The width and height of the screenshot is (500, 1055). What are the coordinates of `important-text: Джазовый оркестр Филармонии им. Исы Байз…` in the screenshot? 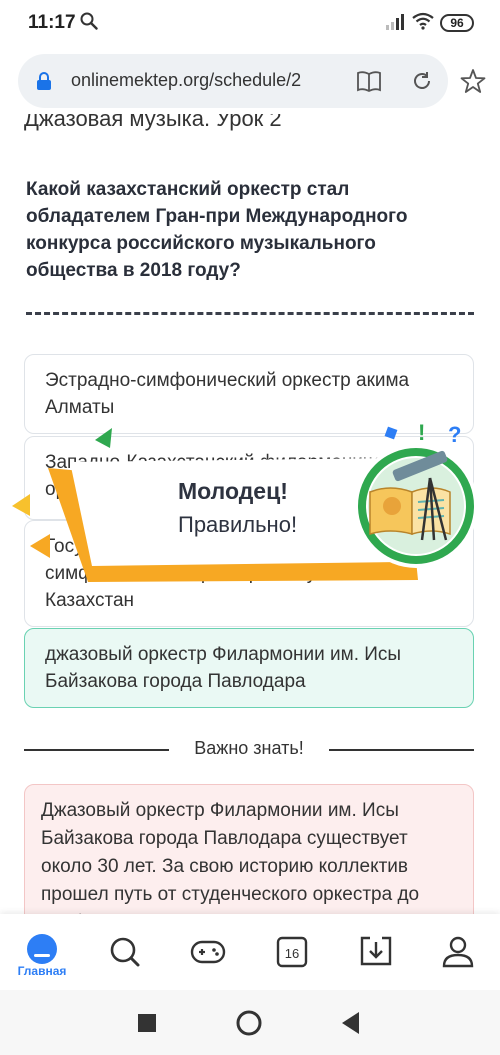 It's located at (230, 857).